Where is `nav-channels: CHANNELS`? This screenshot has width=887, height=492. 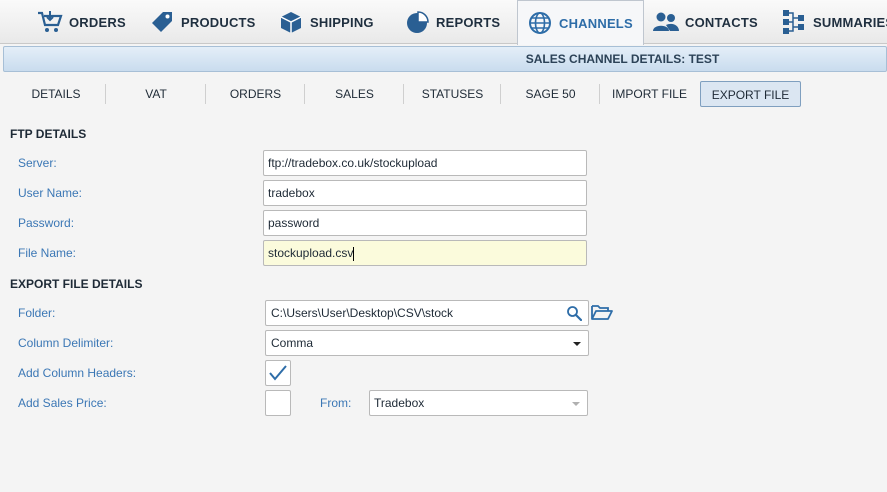 nav-channels: CHANNELS is located at coordinates (580, 22).